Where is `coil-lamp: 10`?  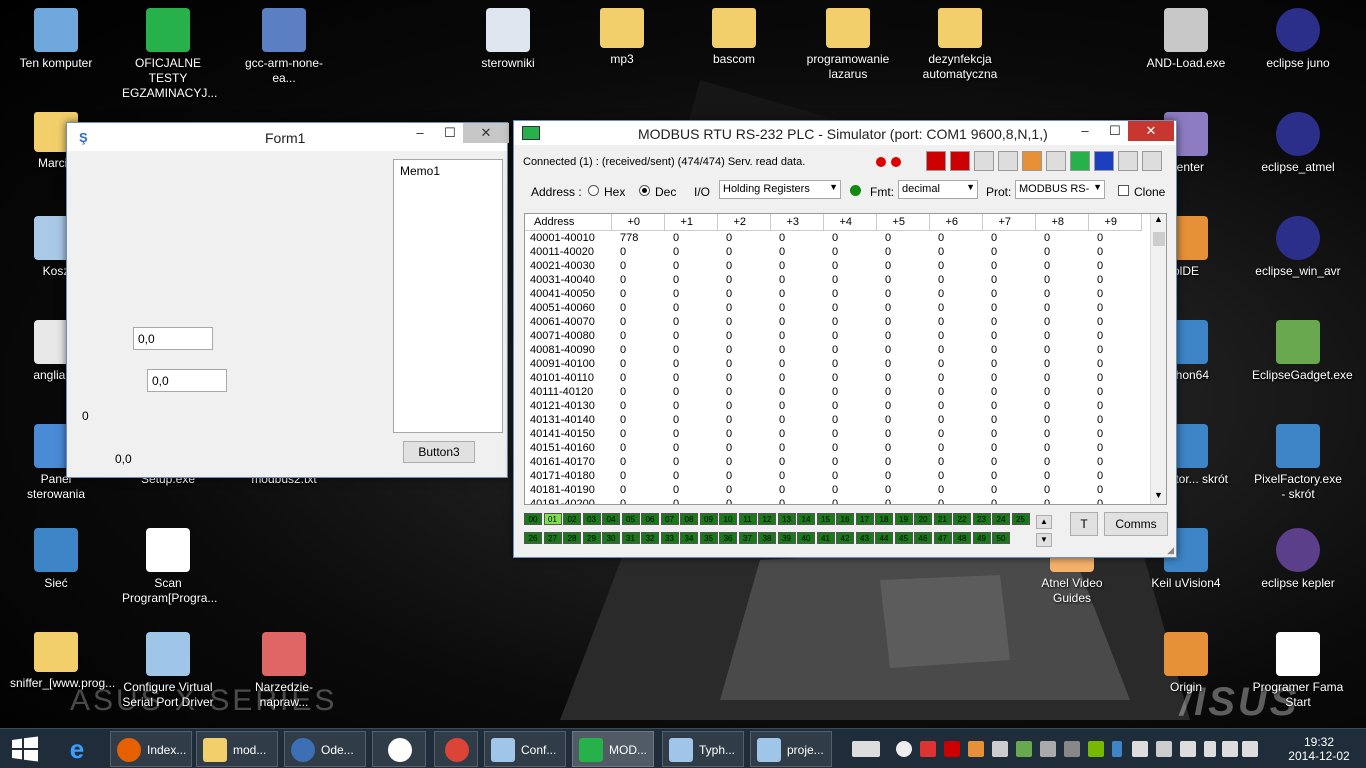 coil-lamp: 10 is located at coordinates (728, 519).